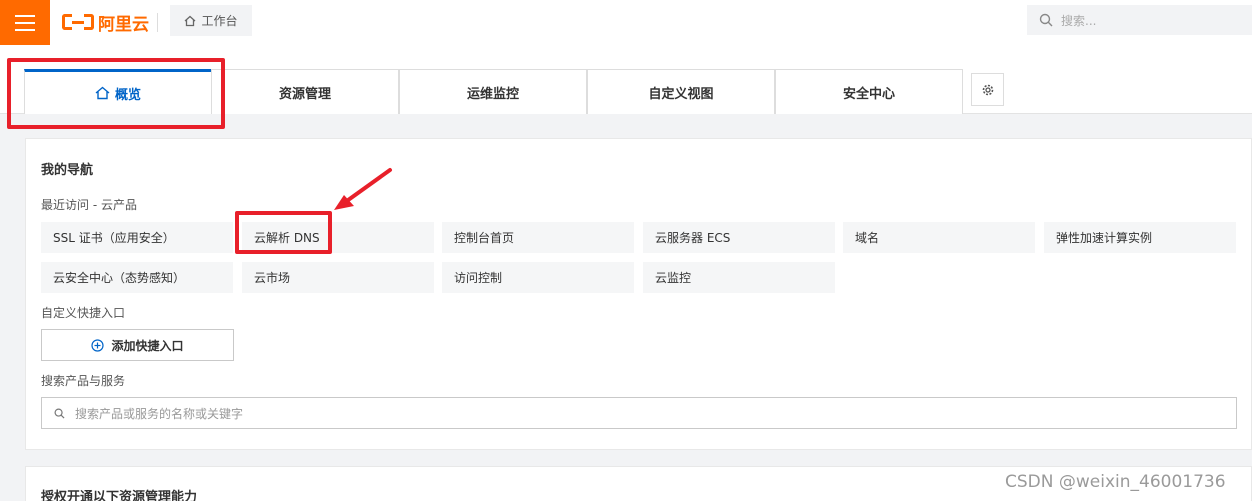 The height and width of the screenshot is (501, 1252). Describe the element at coordinates (283, 232) in the screenshot. I see `highlight-box-dns` at that location.